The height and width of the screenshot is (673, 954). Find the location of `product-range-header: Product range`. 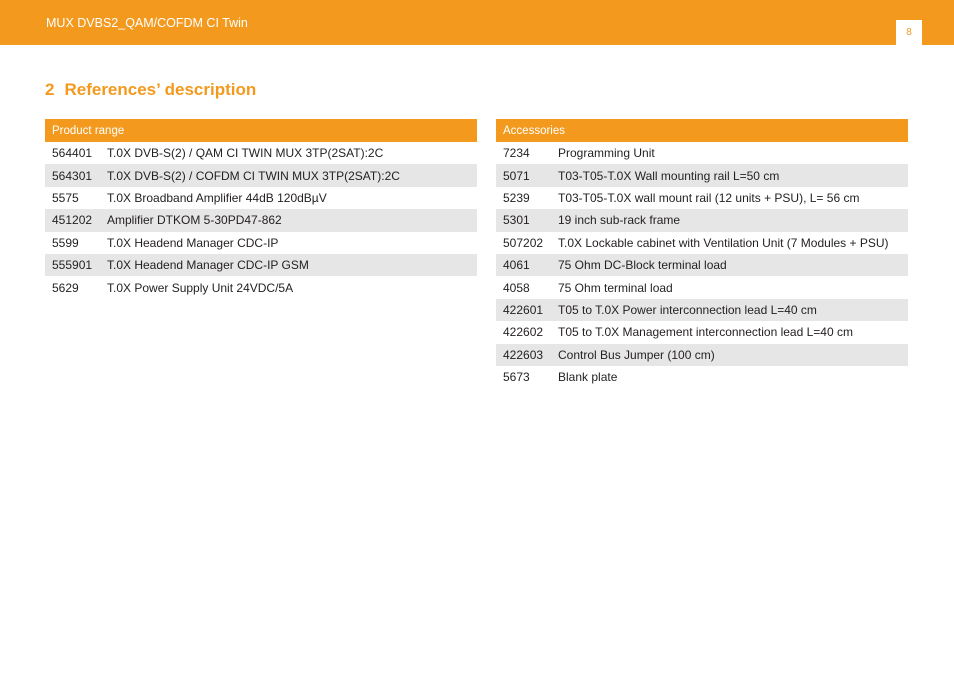

product-range-header: Product range is located at coordinates (261, 130).